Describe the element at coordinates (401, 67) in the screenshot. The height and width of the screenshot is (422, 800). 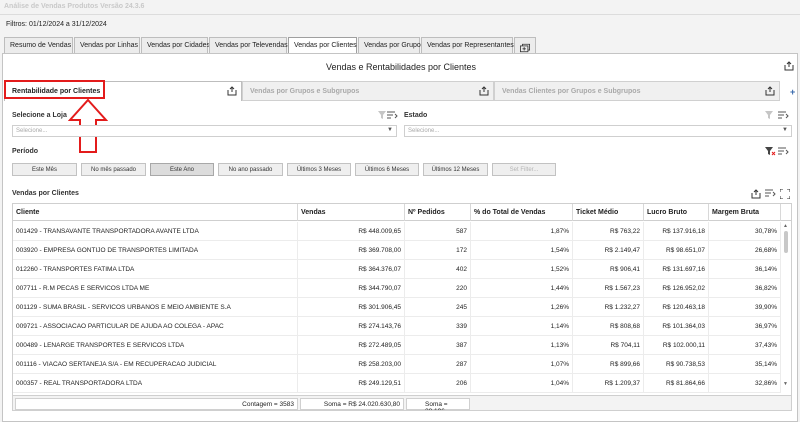
I see `panel-title: Vendas e Rentabilidades por Clientes` at that location.